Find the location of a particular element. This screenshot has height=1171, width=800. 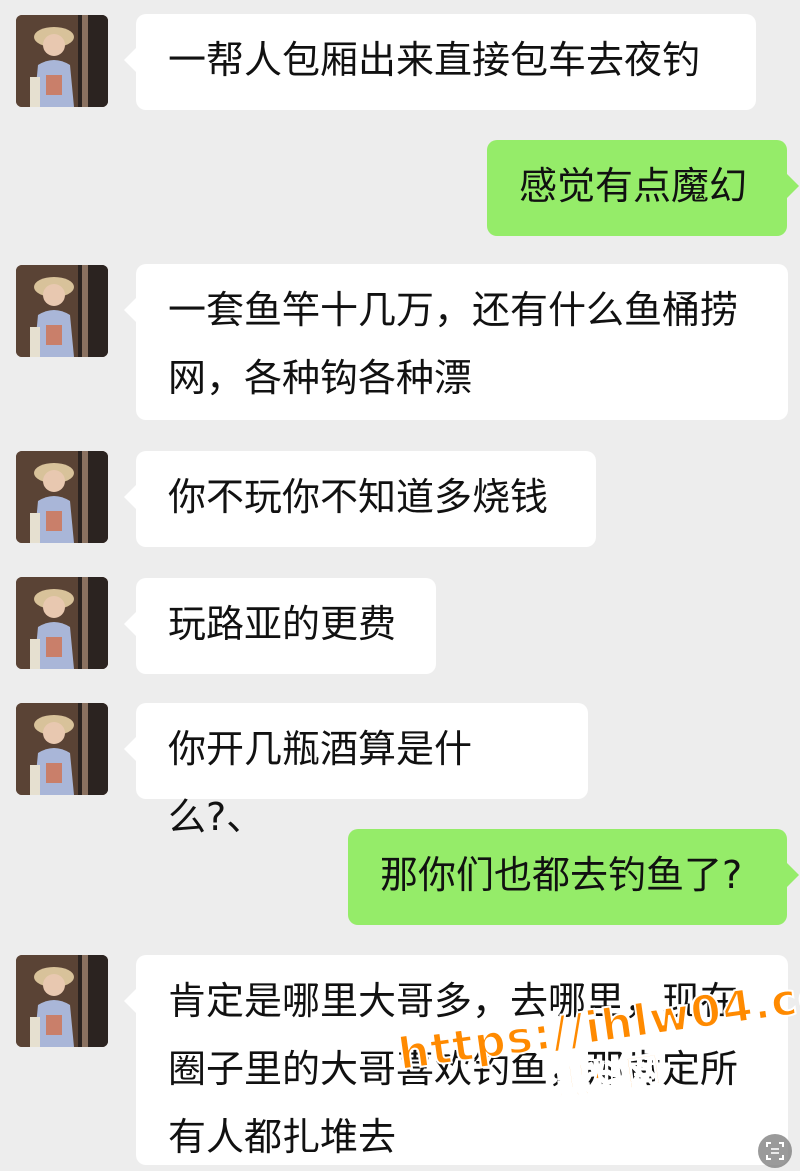

message-bubble: 肯定是哪里大哥多，去哪里，现在圈子里的大哥喜欢钓鱼，那肯定所有人都扎堆去 is located at coordinates (456, 1060).